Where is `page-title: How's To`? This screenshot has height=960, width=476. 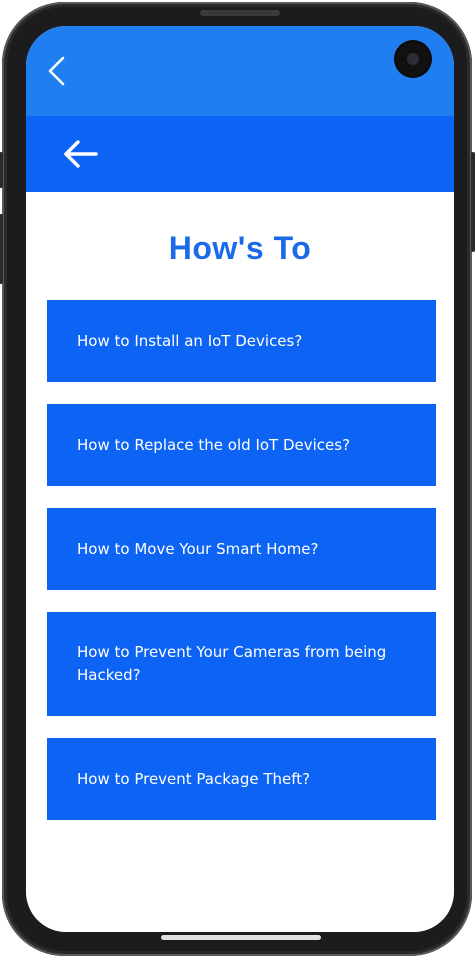 page-title: How's To is located at coordinates (240, 248).